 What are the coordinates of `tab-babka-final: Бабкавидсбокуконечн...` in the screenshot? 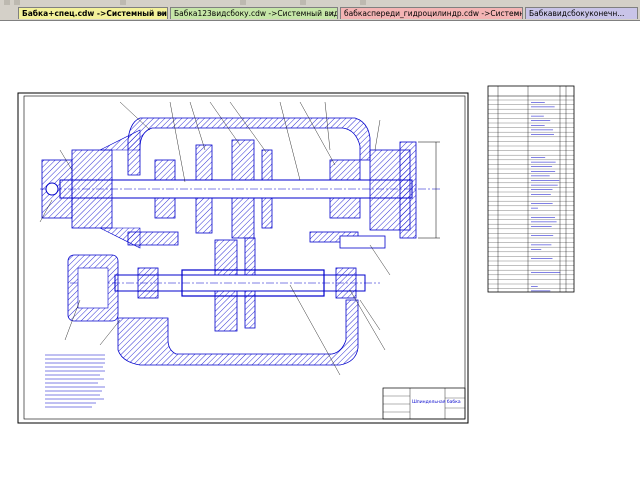 It's located at (581, 13).